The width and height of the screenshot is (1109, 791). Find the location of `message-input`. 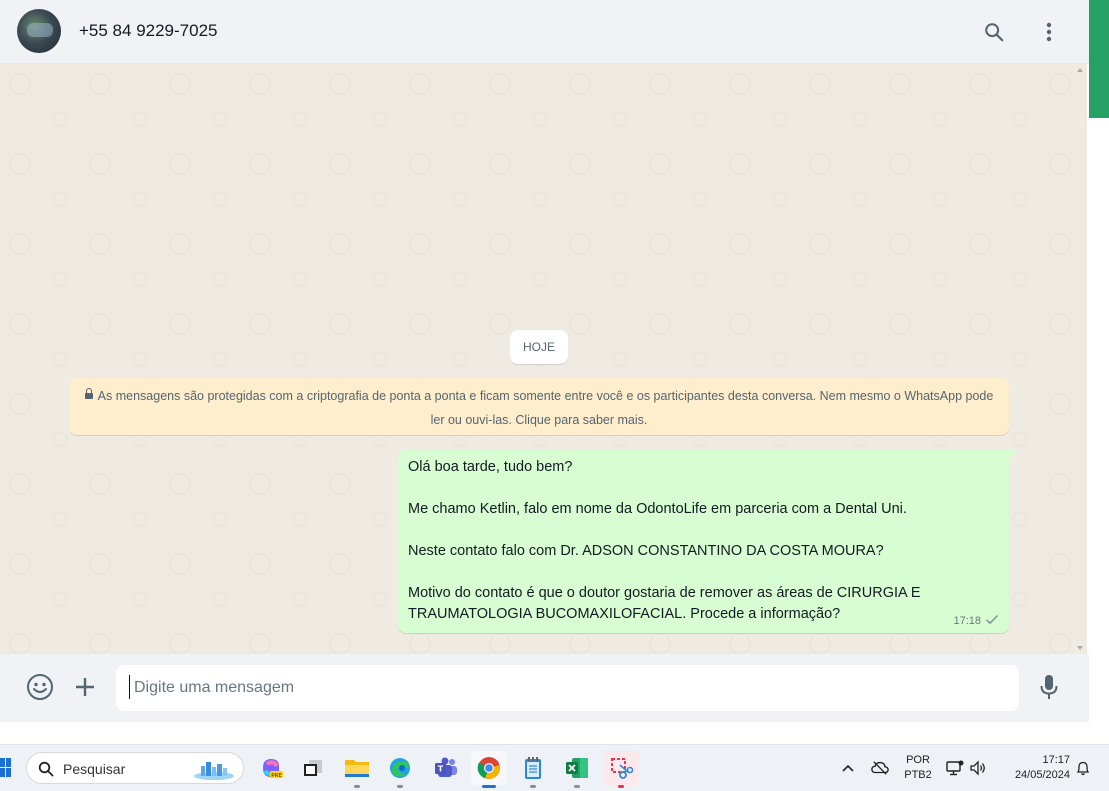

message-input is located at coordinates (567, 688).